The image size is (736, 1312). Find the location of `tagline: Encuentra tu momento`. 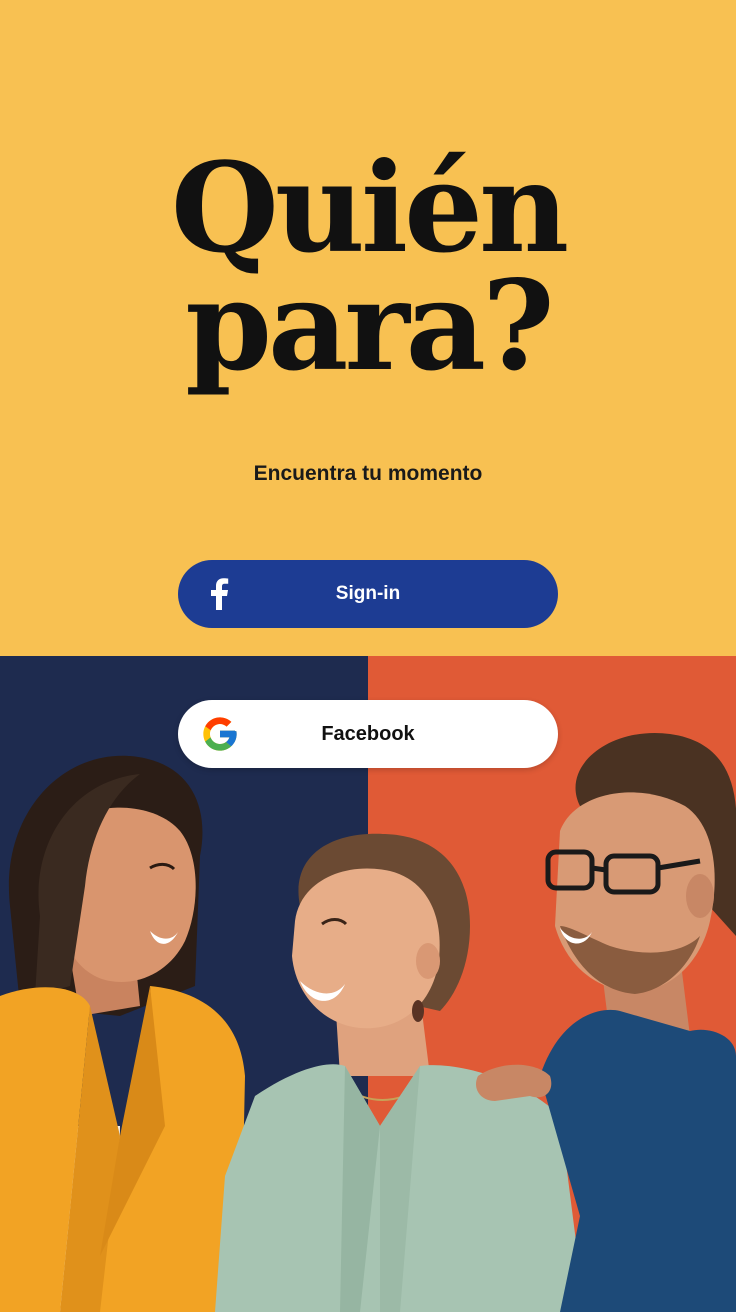

tagline: Encuentra tu momento is located at coordinates (368, 473).